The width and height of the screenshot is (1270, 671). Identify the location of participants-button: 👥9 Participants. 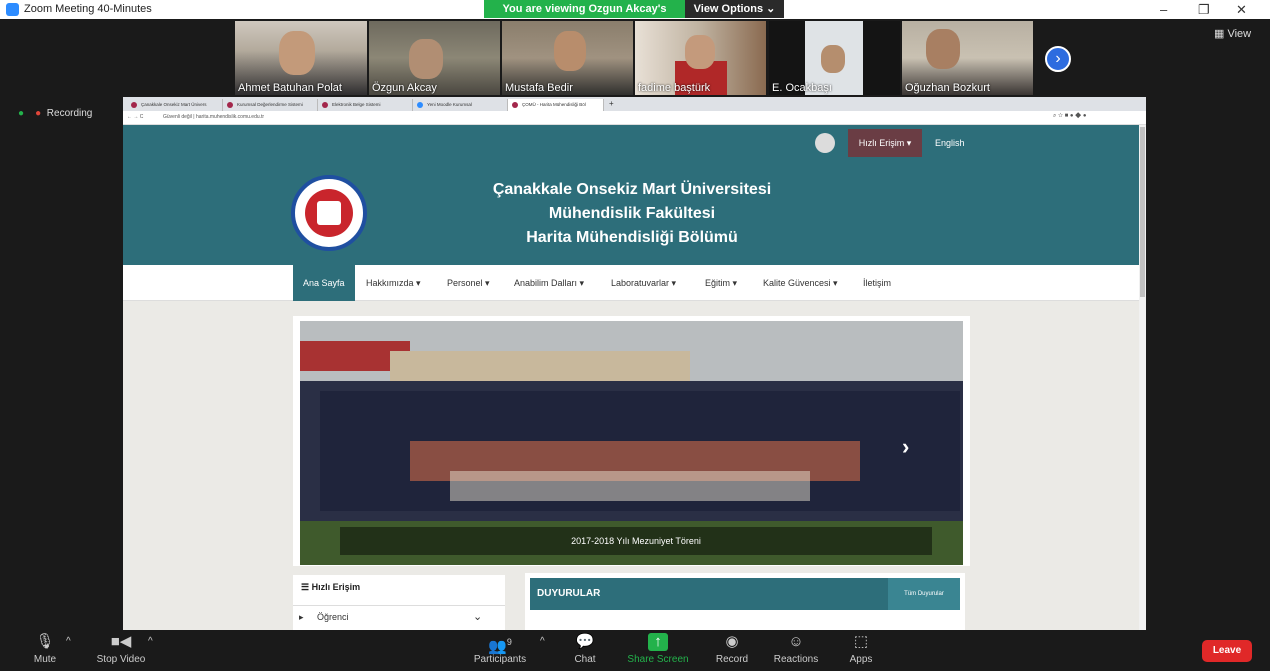
(500, 649).